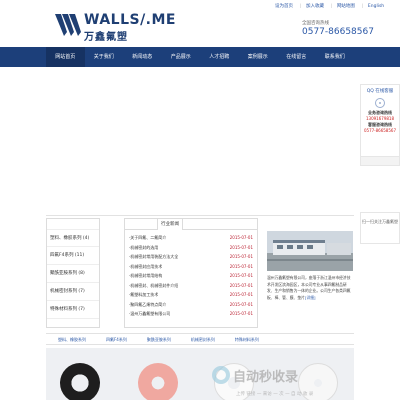 The height and width of the screenshot is (400, 400). What do you see at coordinates (191, 314) in the screenshot?
I see `news-row: ·温州万鑫氟塑有限公司 2015-07-01` at bounding box center [191, 314].